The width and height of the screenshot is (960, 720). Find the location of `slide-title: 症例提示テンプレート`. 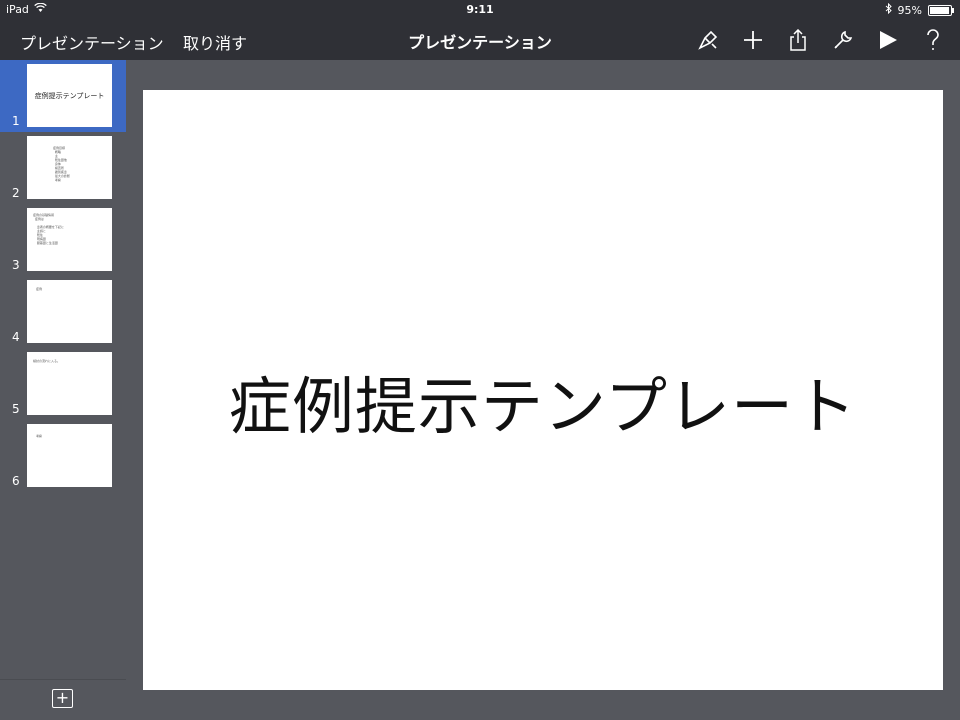

slide-title: 症例提示テンプレート is located at coordinates (543, 401).